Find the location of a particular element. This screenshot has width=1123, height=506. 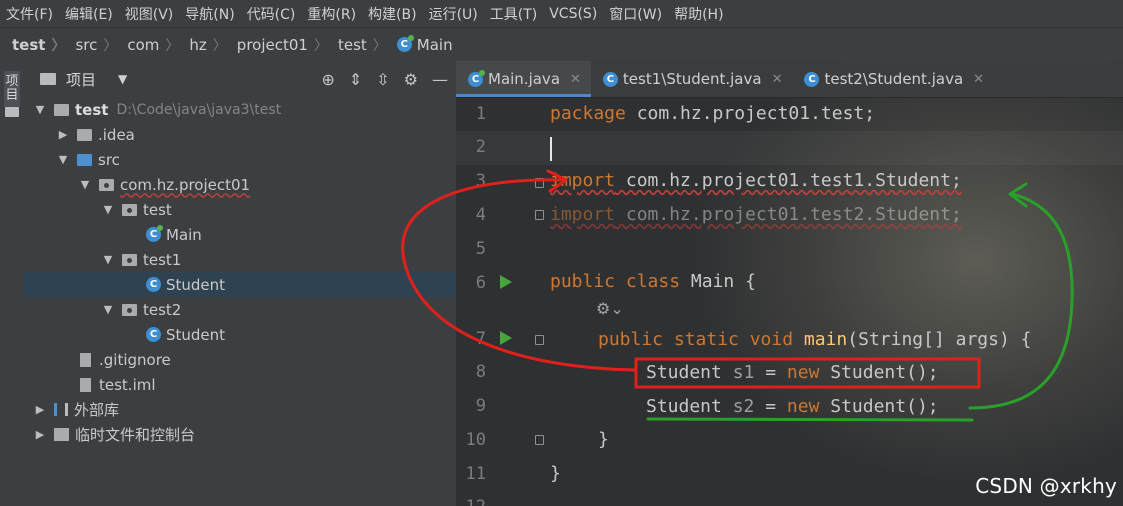

minimize-icon: — is located at coordinates (440, 79).